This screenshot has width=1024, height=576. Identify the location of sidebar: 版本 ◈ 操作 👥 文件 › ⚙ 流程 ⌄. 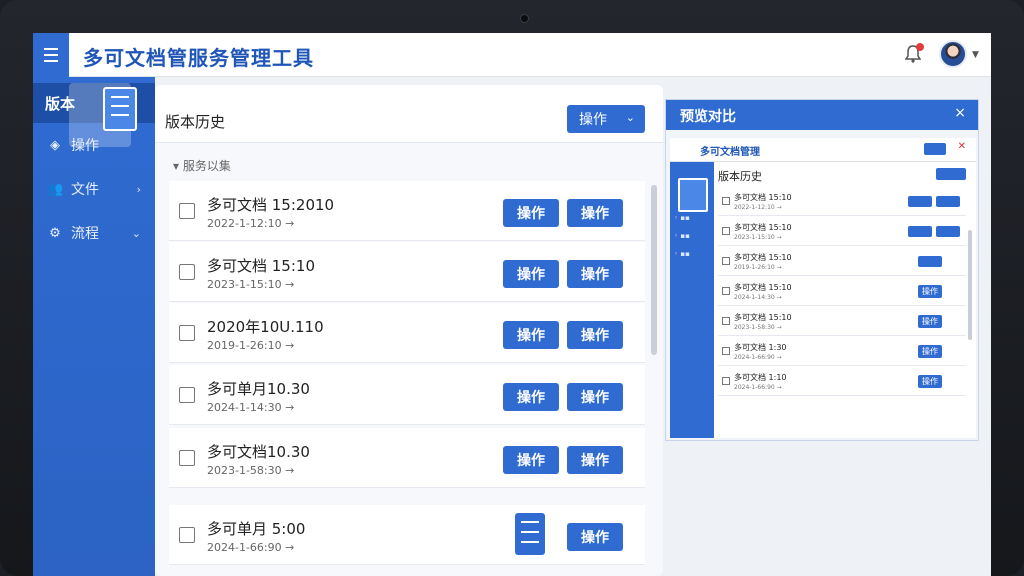
(94, 326).